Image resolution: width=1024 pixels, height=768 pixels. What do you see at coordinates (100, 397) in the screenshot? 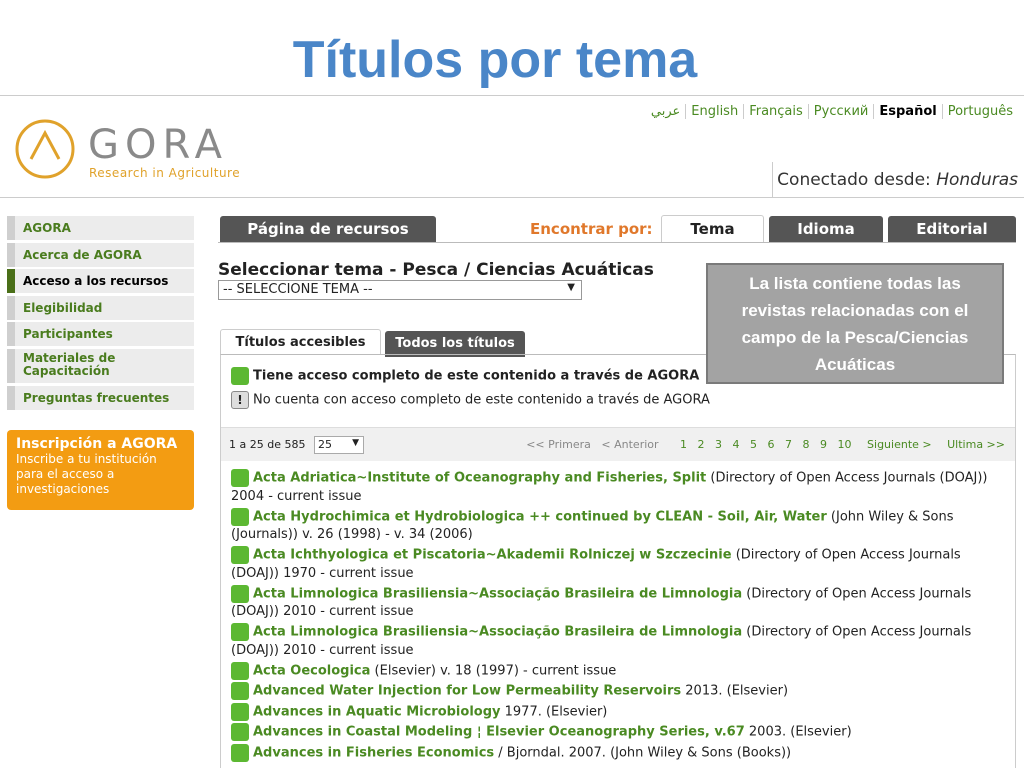
I see `sidebar-item-faq: Preguntas frecuentes` at bounding box center [100, 397].